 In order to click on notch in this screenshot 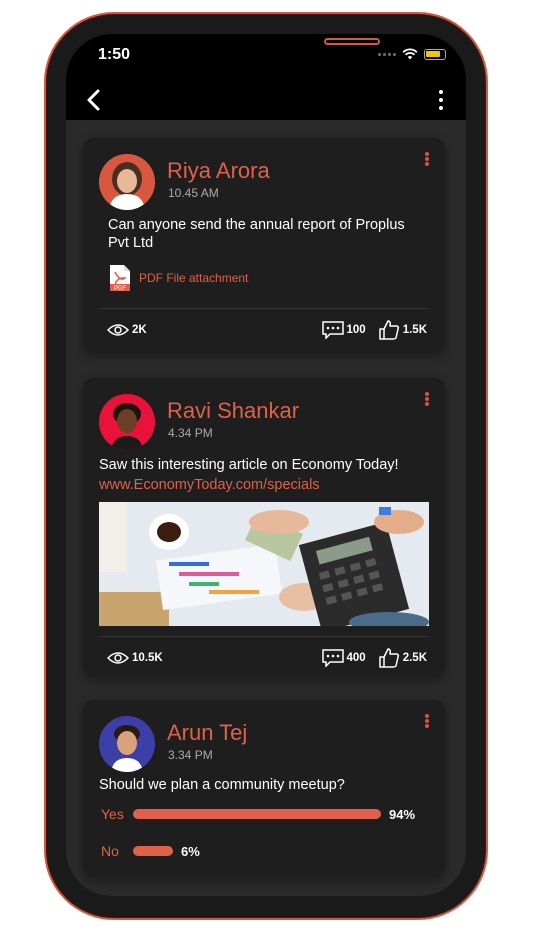, I will do `click(267, 49)`.